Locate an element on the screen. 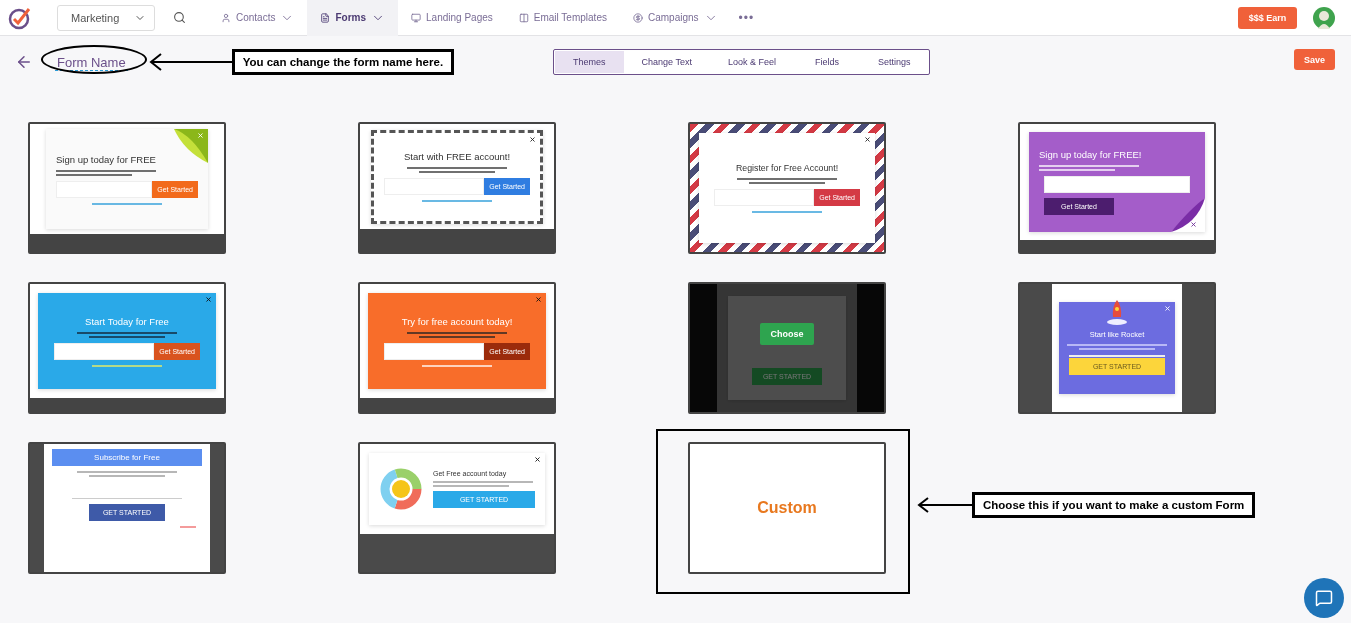 Image resolution: width=1351 pixels, height=623 pixels. nav-item: Landing Pages is located at coordinates (452, 18).